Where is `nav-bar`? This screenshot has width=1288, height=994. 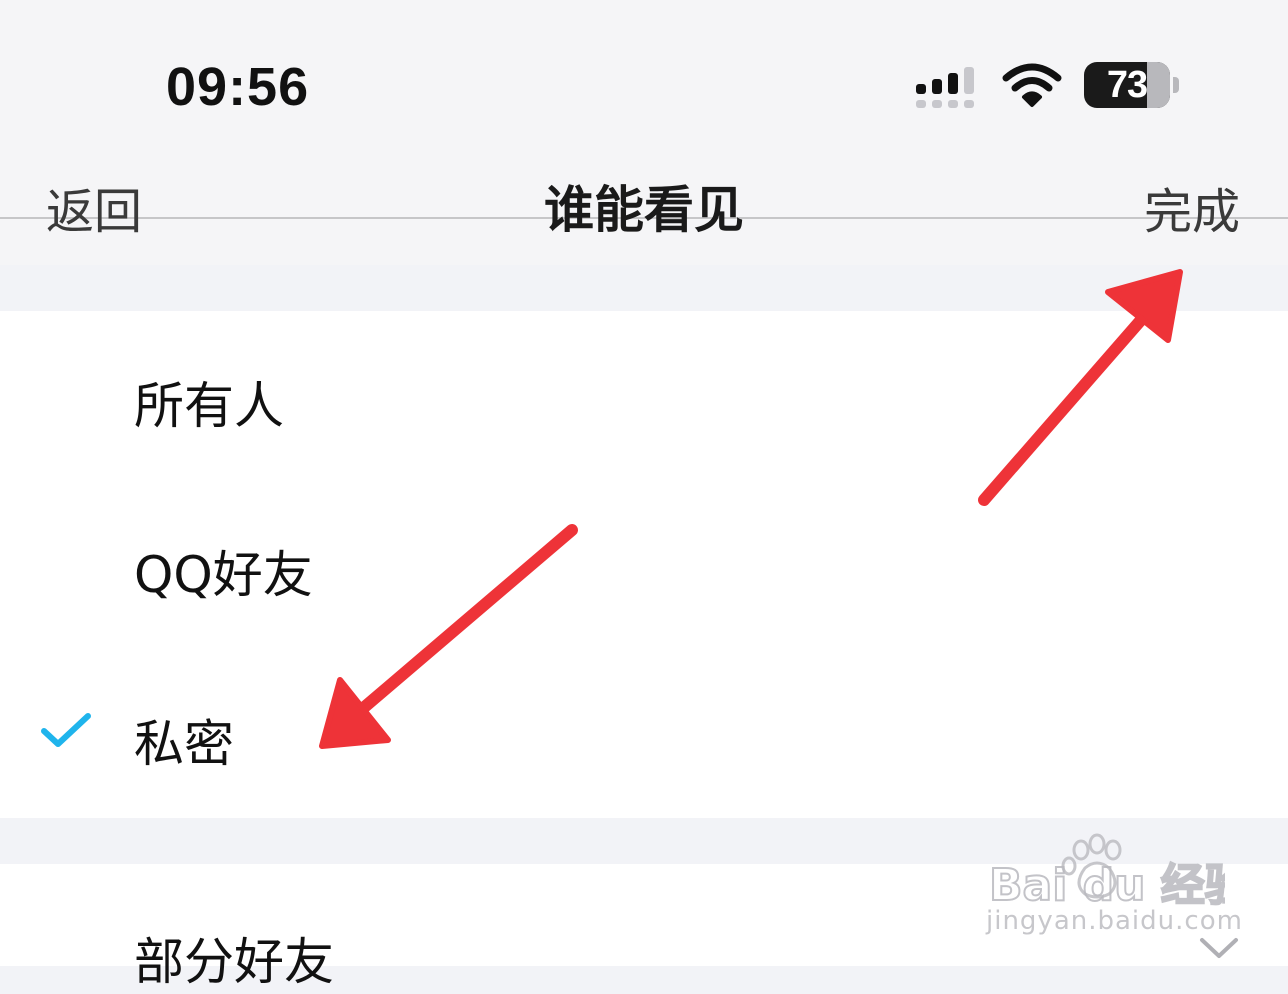
nav-bar is located at coordinates (644, 207).